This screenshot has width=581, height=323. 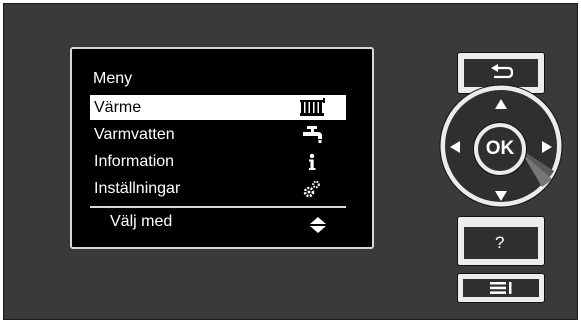 I want to click on menu-item-information: Information, so click(x=218, y=161).